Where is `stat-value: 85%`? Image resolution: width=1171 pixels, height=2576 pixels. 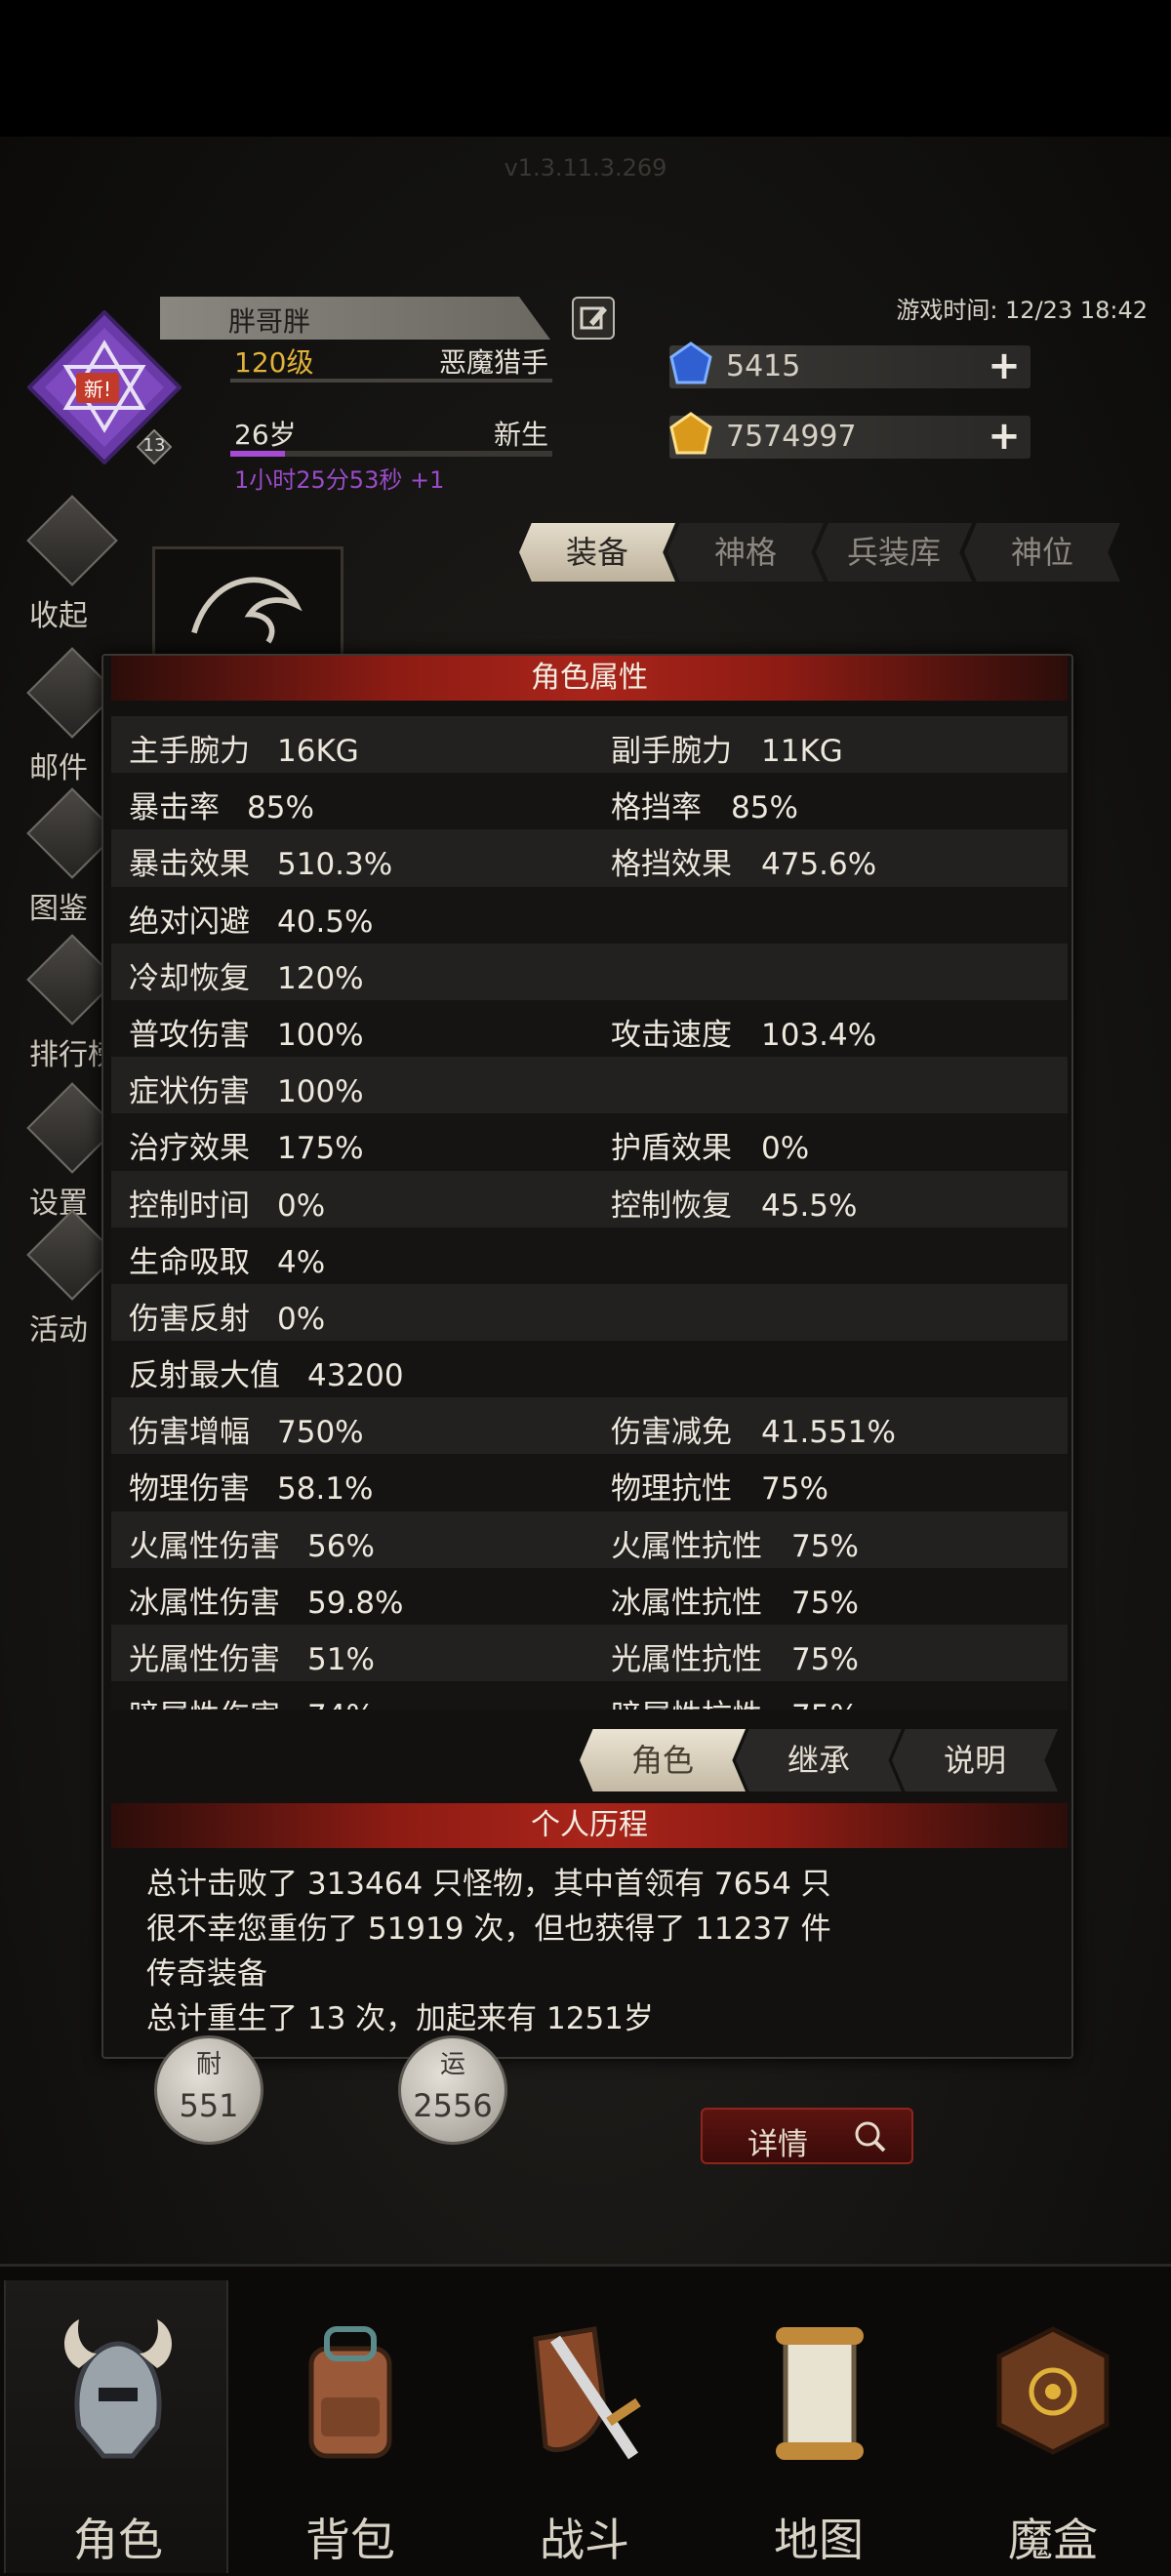
stat-value: 85% is located at coordinates (764, 808).